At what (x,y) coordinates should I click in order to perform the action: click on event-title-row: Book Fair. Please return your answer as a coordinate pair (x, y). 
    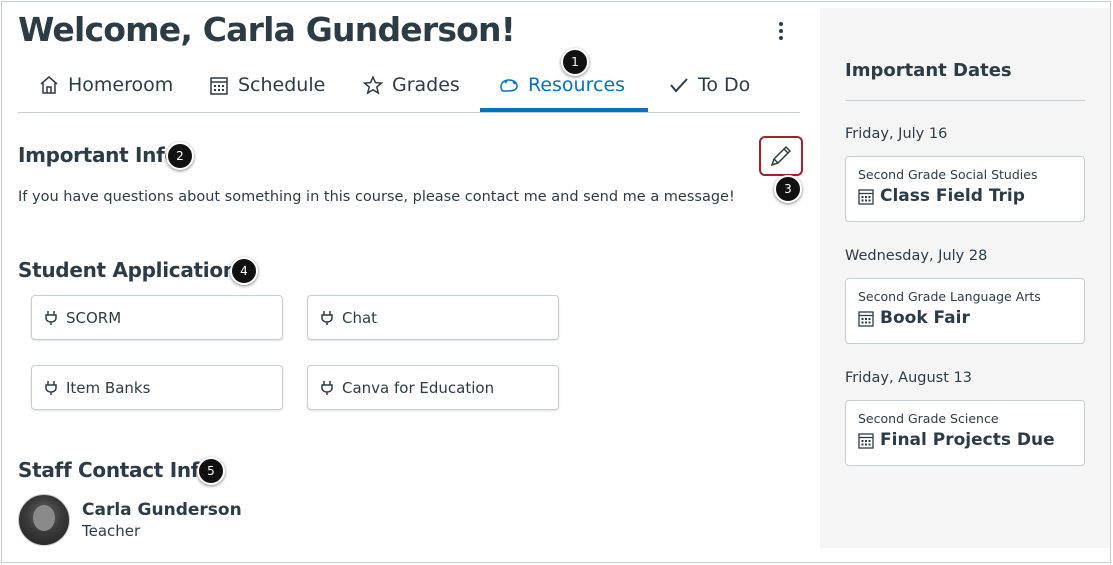
    Looking at the image, I should click on (965, 318).